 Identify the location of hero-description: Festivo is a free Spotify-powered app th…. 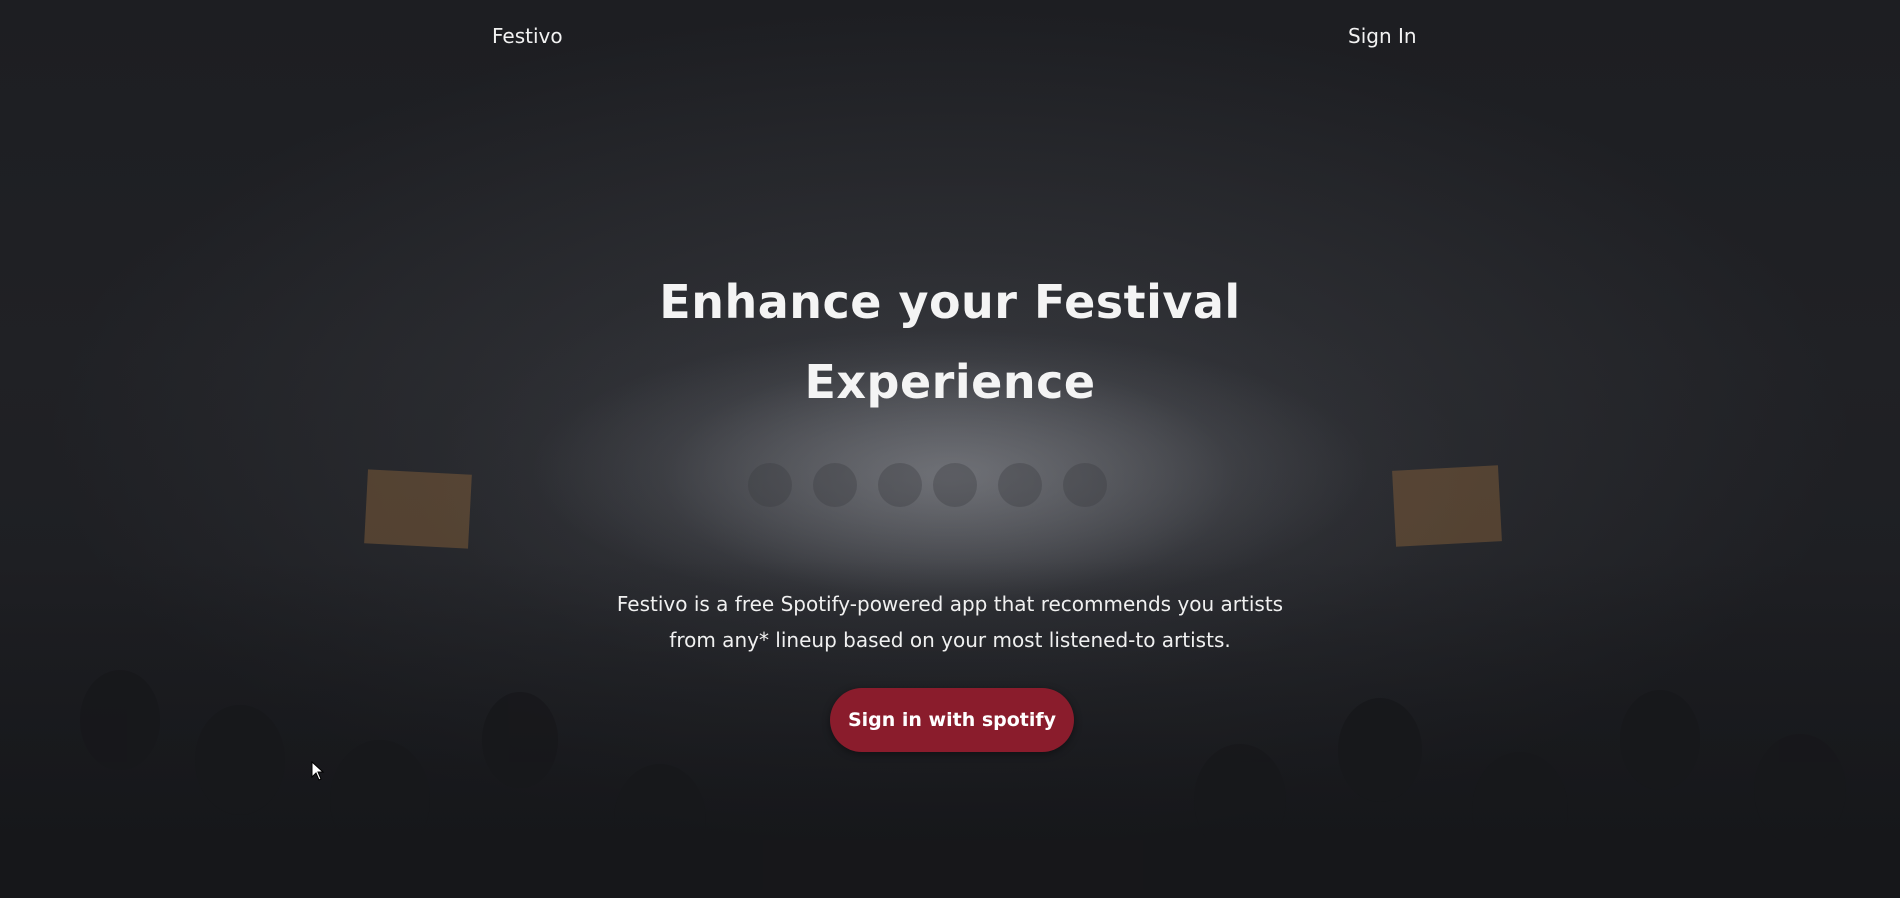
(950, 622).